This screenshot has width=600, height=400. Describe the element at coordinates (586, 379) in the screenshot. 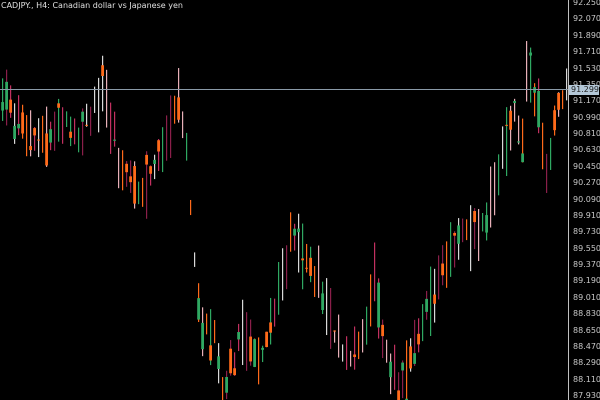

I see `price-tick-label: 88.110` at that location.